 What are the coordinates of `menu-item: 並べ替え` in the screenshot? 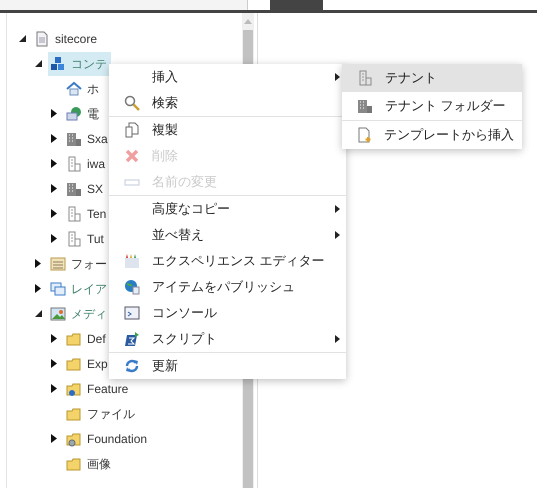 It's located at (227, 235).